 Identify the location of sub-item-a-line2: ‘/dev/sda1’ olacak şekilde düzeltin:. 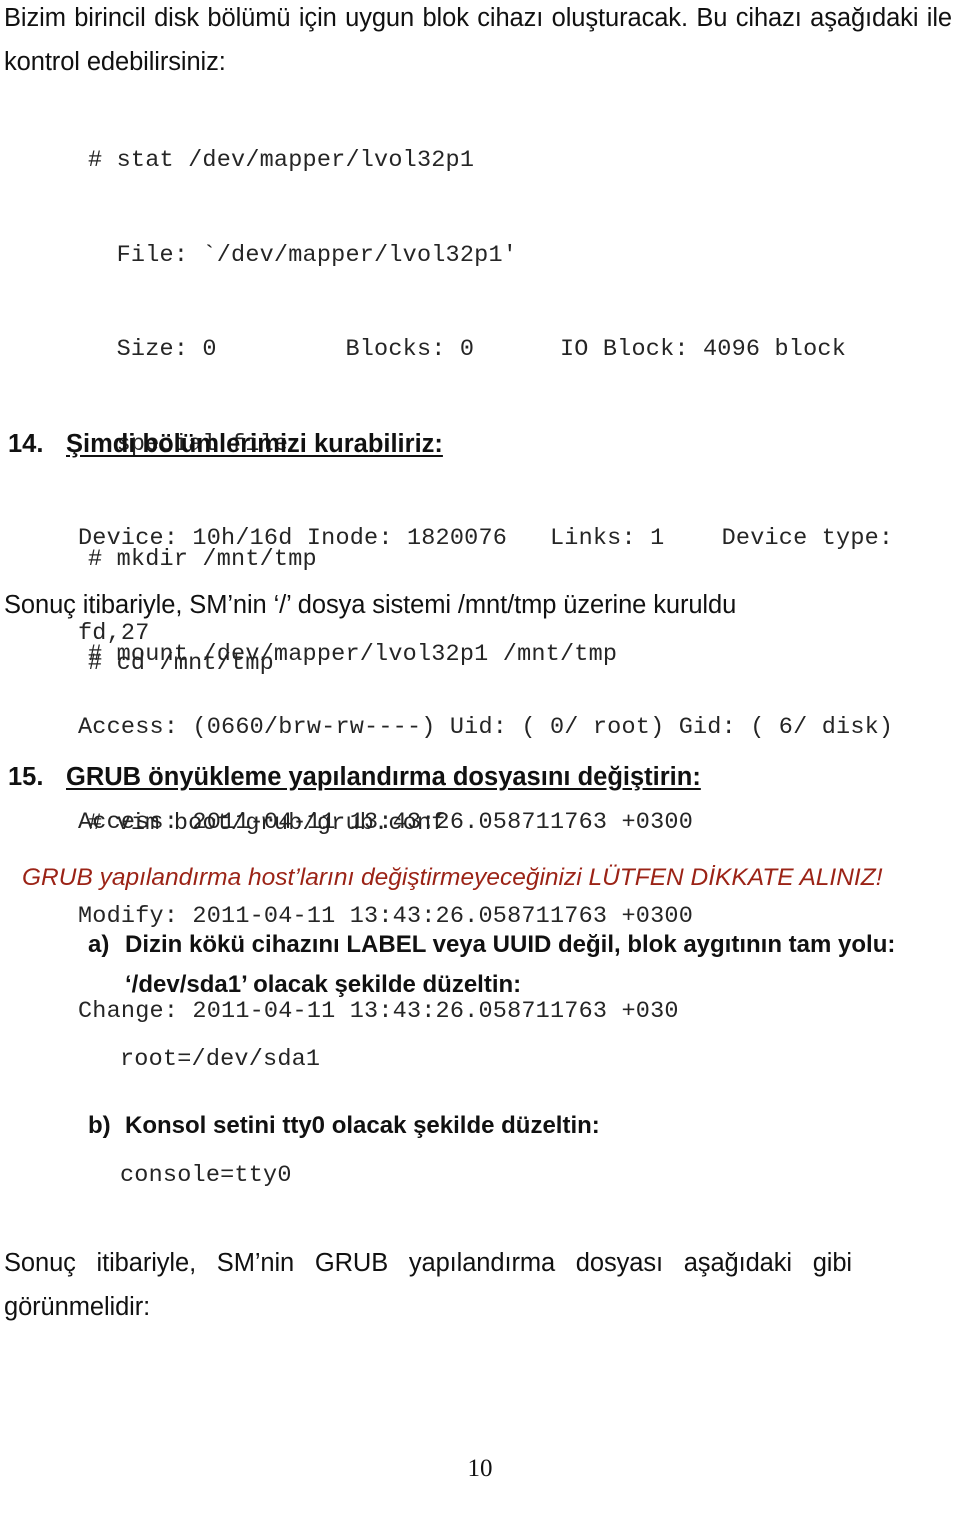
(323, 984).